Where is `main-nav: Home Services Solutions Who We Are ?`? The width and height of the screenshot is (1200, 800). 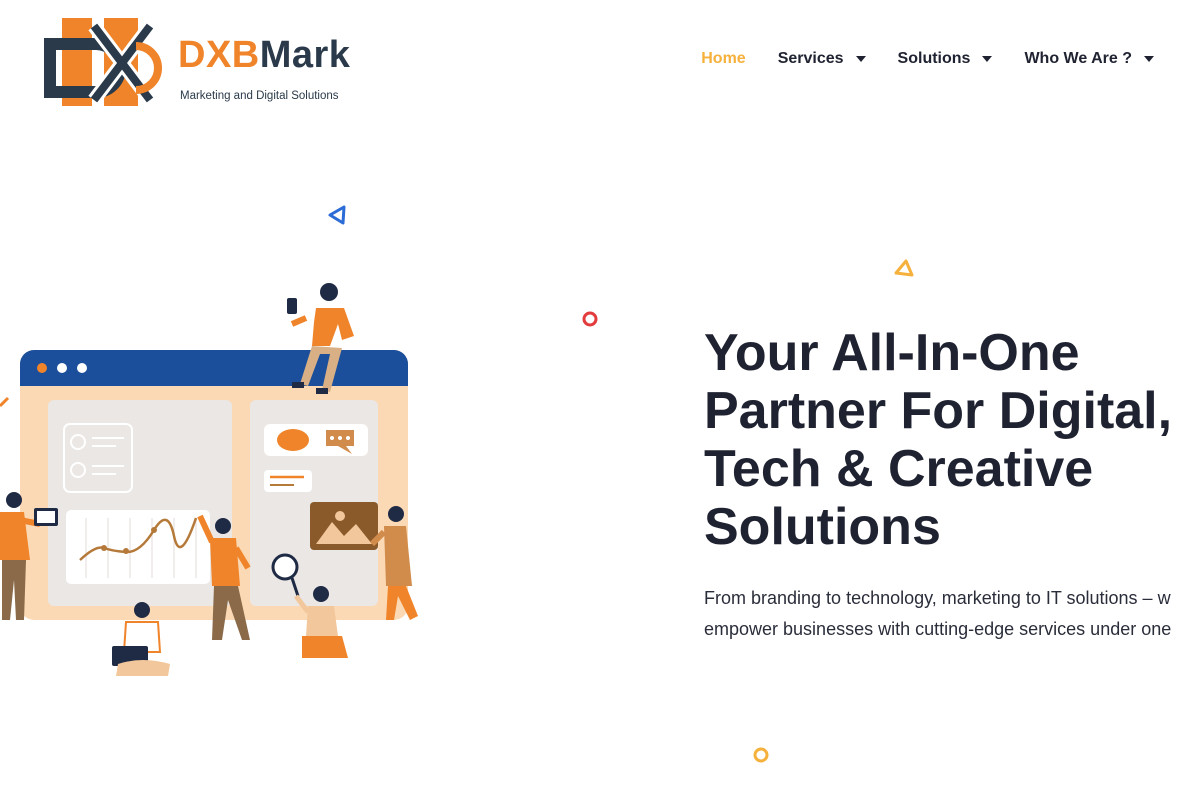
main-nav: Home Services Solutions Who We Are ? is located at coordinates (927, 59).